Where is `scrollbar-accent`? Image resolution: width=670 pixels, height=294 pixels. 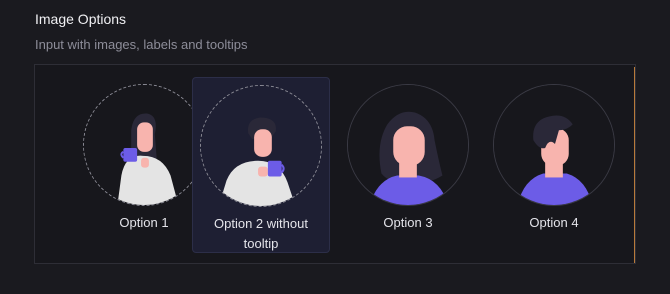 scrollbar-accent is located at coordinates (634, 165).